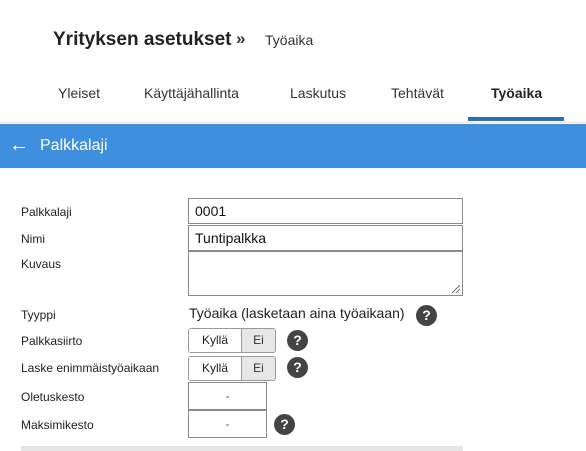  I want to click on laske-enimmaistyoaikaan-toggle: Kyllä Ei, so click(232, 368).